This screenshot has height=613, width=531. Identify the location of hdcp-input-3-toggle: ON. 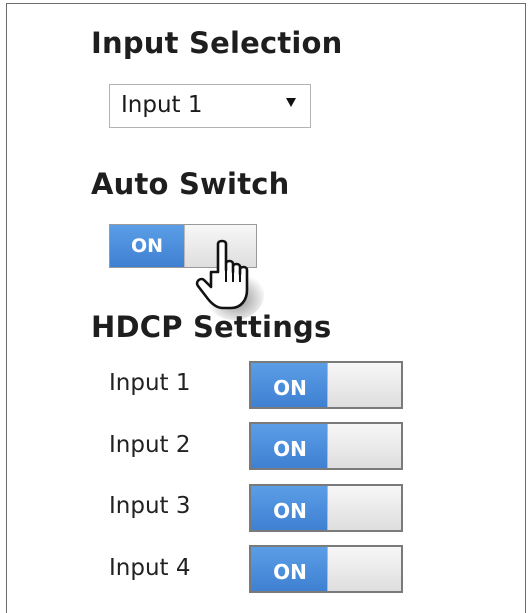
(326, 508).